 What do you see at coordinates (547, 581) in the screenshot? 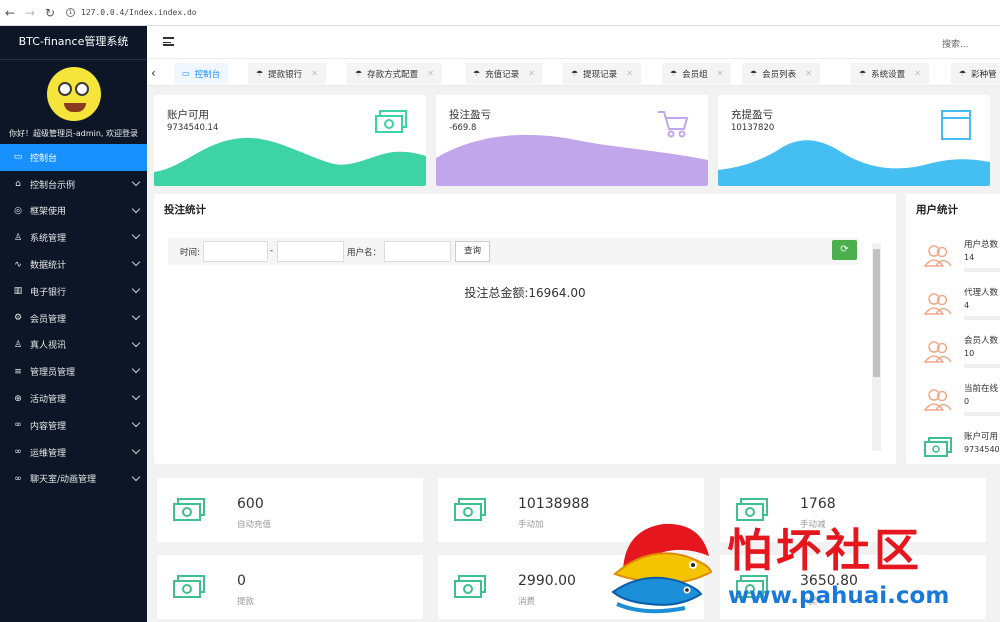
I see `metric-value: 2990.00` at bounding box center [547, 581].